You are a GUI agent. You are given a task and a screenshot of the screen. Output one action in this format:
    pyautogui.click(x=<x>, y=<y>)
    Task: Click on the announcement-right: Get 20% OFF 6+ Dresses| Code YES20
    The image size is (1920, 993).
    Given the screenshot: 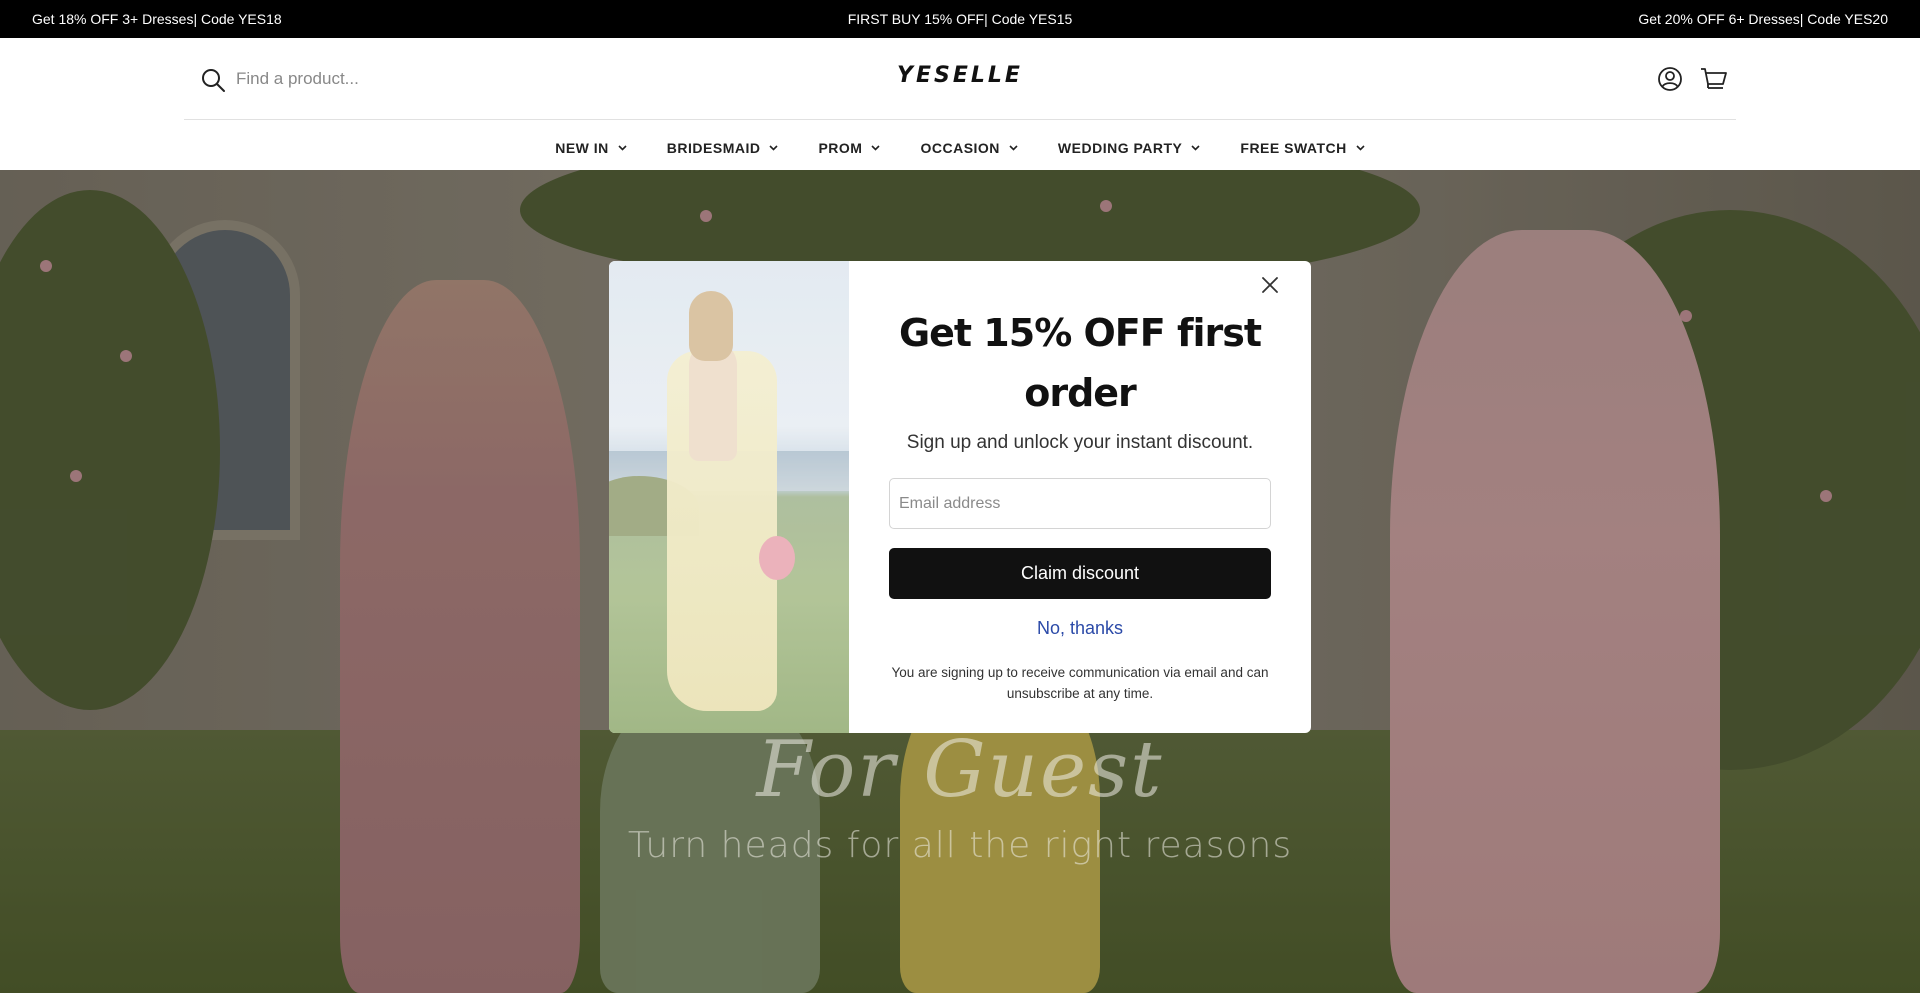 What is the action you would take?
    pyautogui.click(x=1763, y=19)
    